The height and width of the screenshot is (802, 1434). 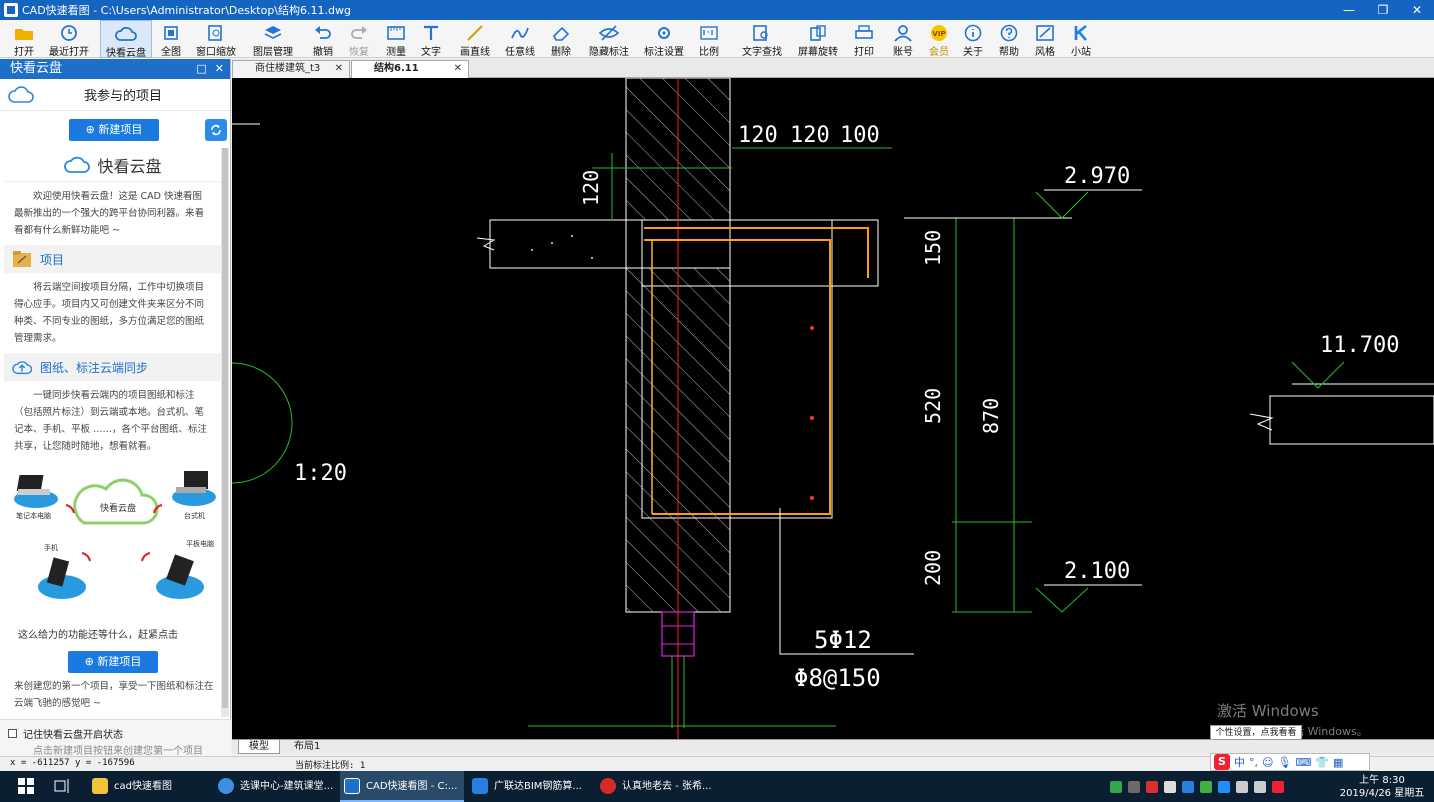 I want to click on toolbar-undo-button: 撤销, so click(x=323, y=39).